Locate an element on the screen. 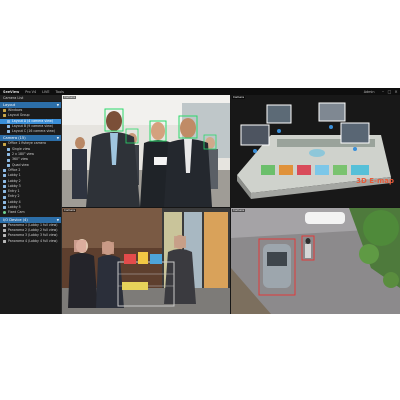 The image size is (400, 400). tree-item-label: Fixed Cam is located at coordinates (16, 212).